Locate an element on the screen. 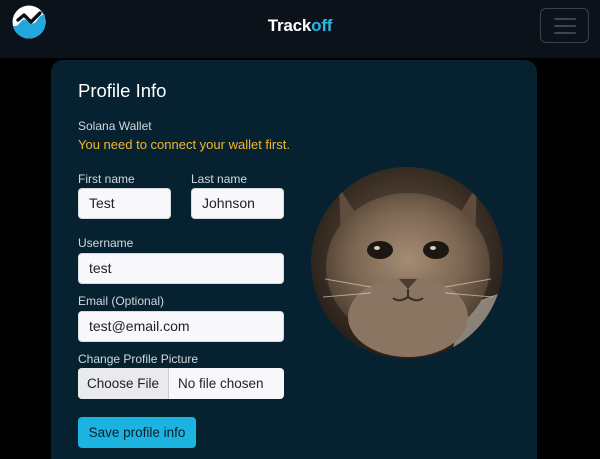  page-title: Profile Info is located at coordinates (122, 90).